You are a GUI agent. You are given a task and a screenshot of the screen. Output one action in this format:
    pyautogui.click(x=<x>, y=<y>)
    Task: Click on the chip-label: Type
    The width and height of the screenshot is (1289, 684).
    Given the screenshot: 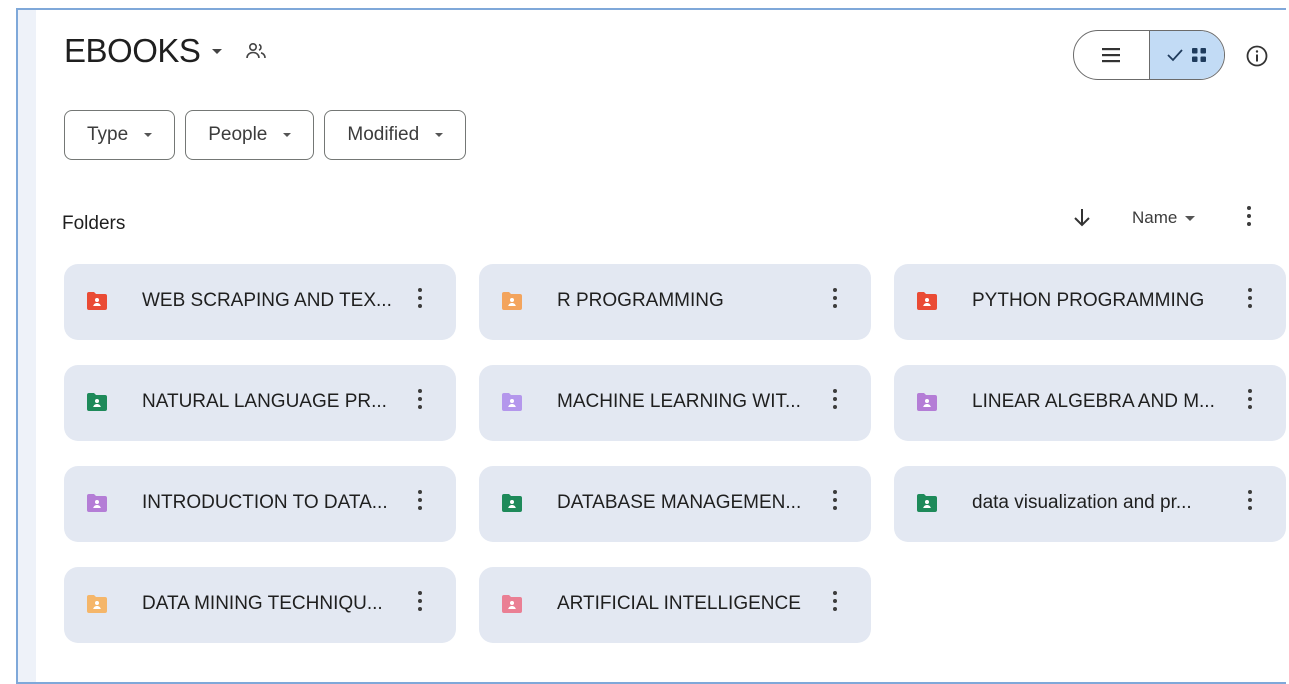 What is the action you would take?
    pyautogui.click(x=108, y=134)
    